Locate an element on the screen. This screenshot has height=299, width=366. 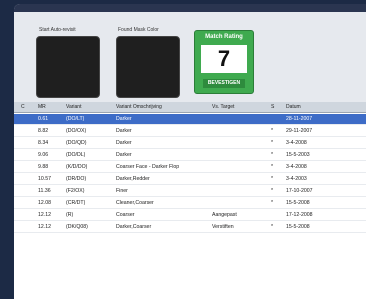
col-datum: 3-4-2003 is located at coordinates (296, 179).